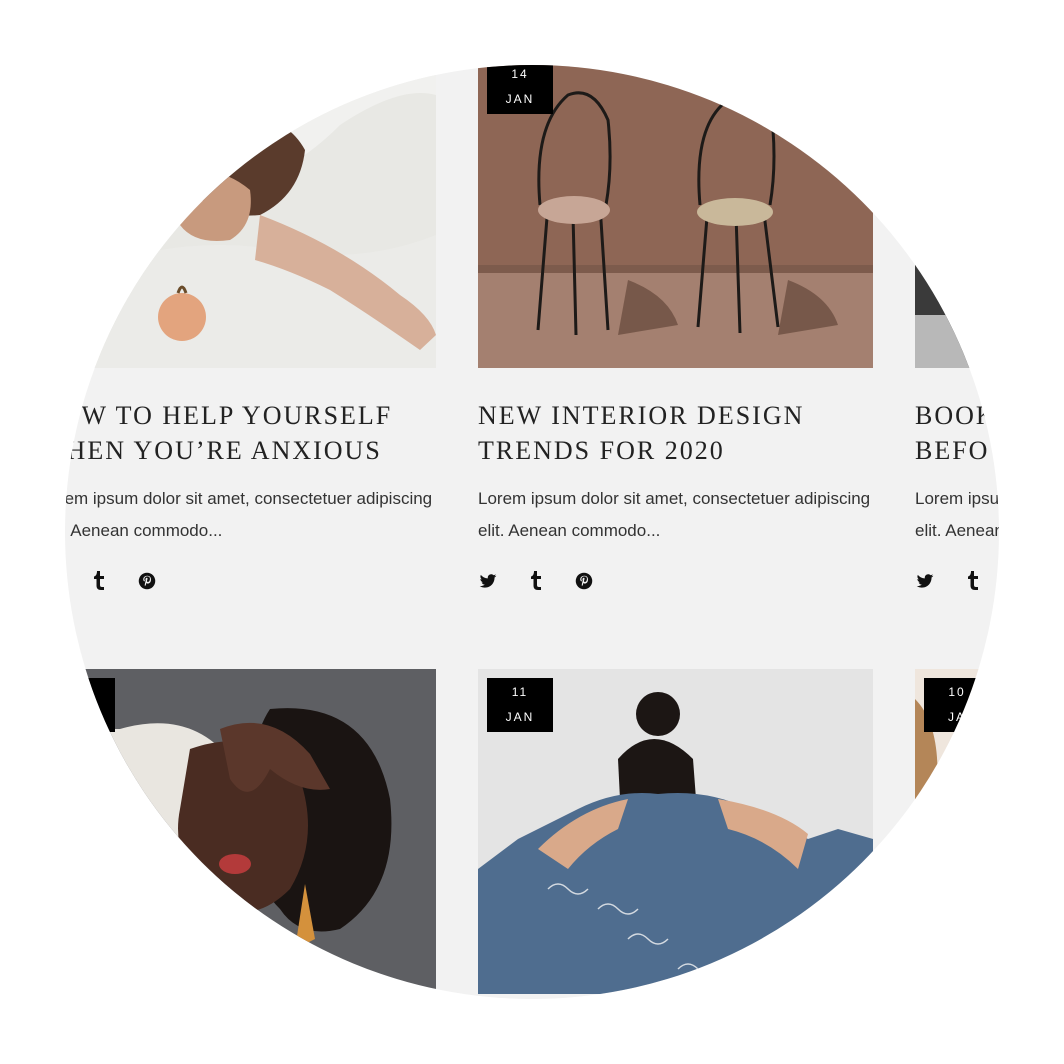  What do you see at coordinates (520, 89) in the screenshot?
I see `date-badge: 14 JAN` at bounding box center [520, 89].